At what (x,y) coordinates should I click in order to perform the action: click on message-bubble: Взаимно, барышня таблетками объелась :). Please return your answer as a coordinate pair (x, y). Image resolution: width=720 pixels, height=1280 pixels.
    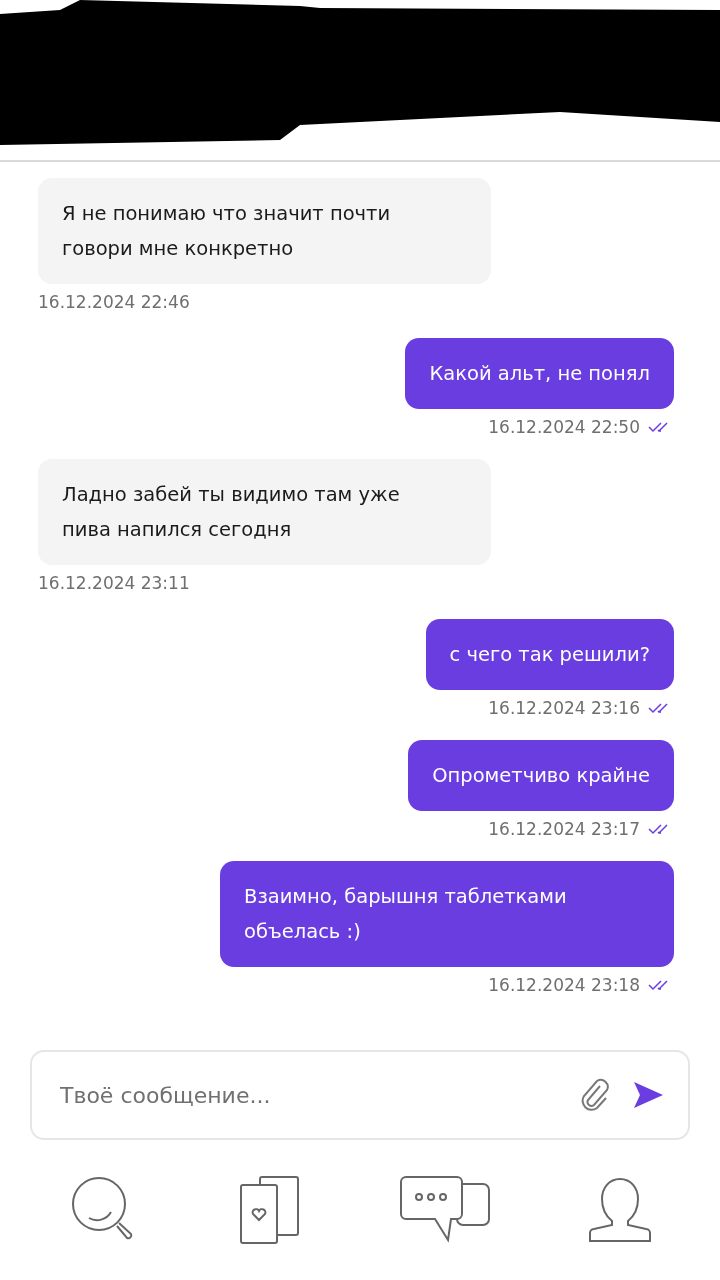
    Looking at the image, I should click on (447, 914).